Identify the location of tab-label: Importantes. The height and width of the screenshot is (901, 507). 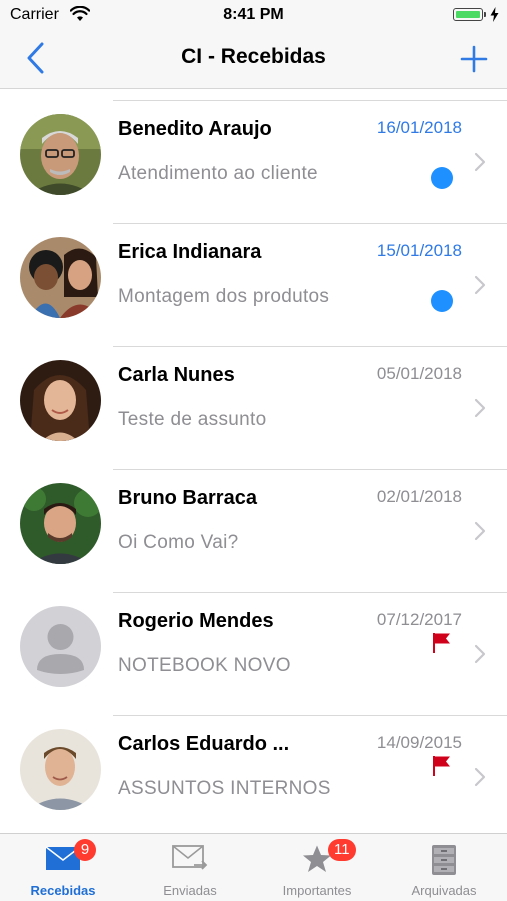
(317, 890).